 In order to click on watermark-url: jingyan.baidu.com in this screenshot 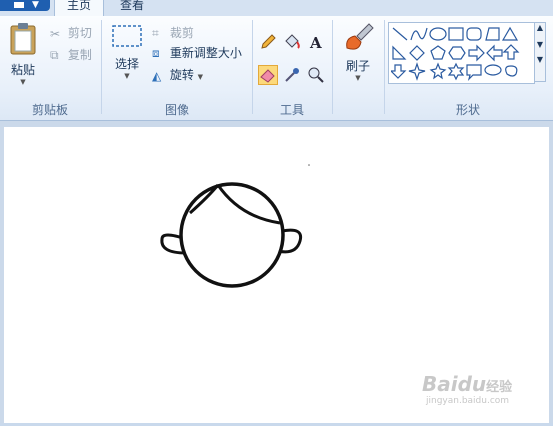, I will do `click(468, 401)`.